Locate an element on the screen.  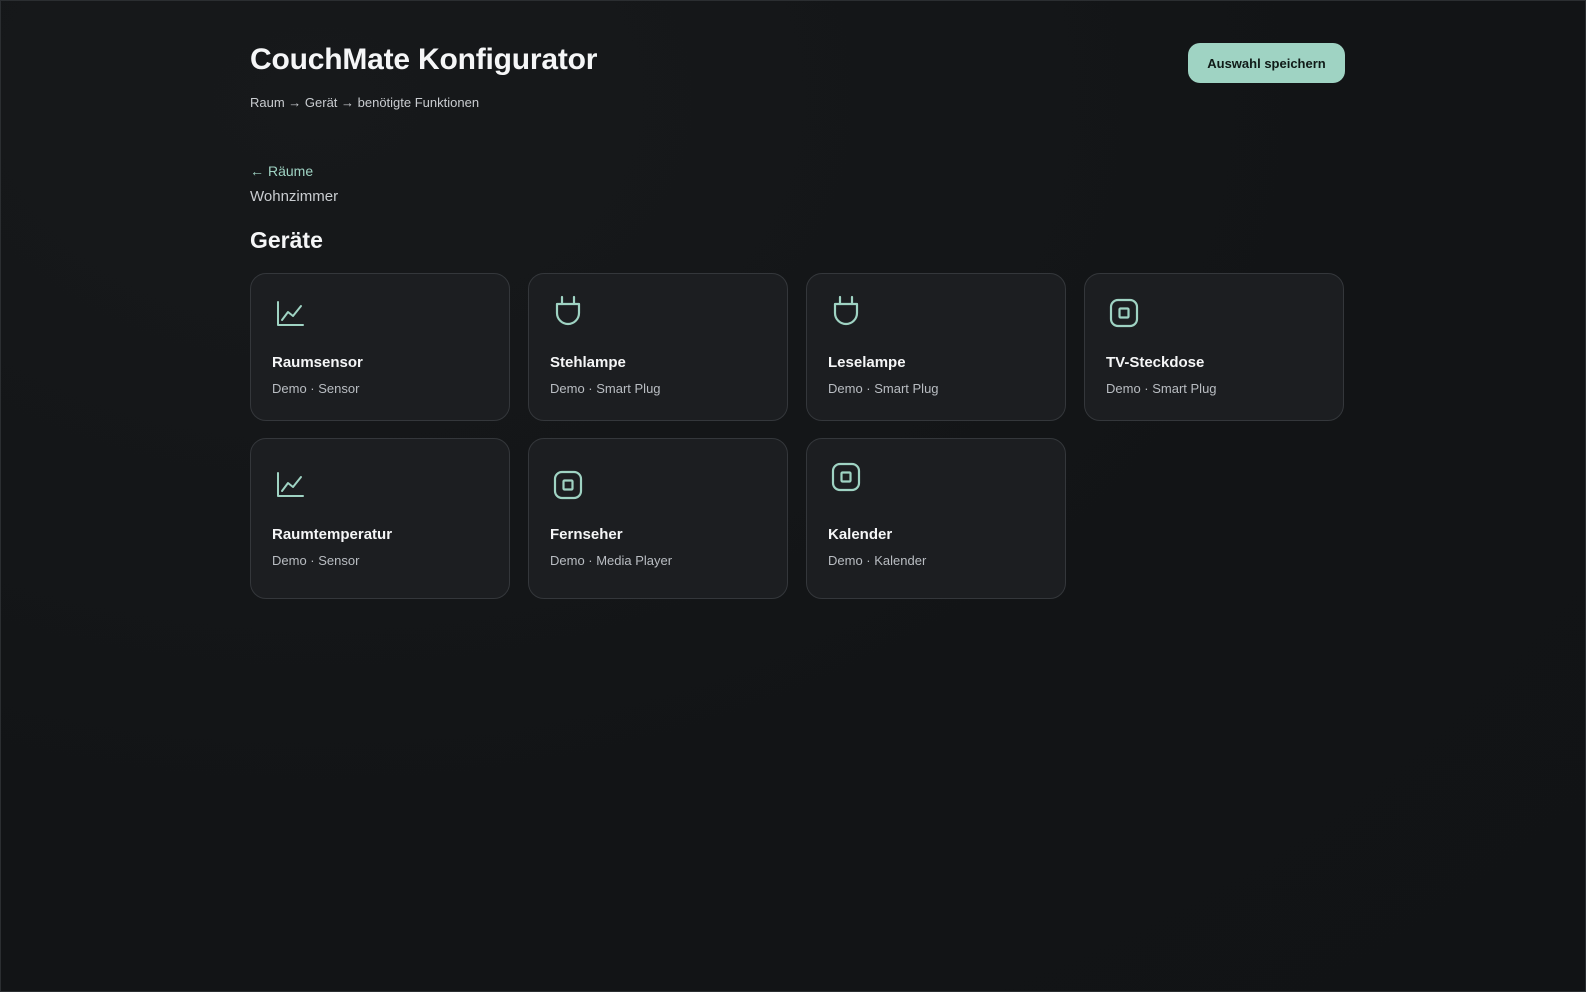
device-card-raumtemperatur: Raumtemperatur Demo · Sensor is located at coordinates (380, 518).